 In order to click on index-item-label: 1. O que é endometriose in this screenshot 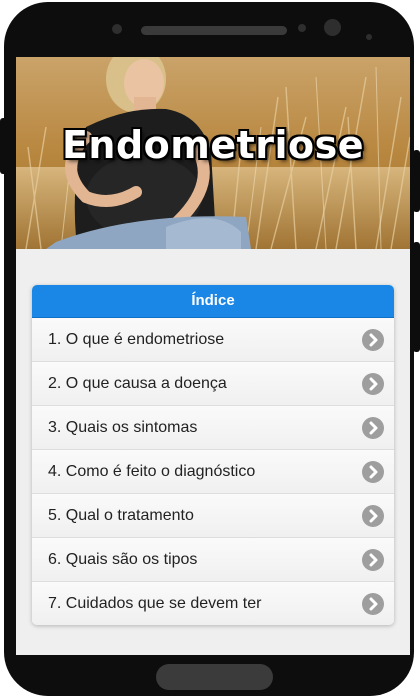, I will do `click(136, 339)`.